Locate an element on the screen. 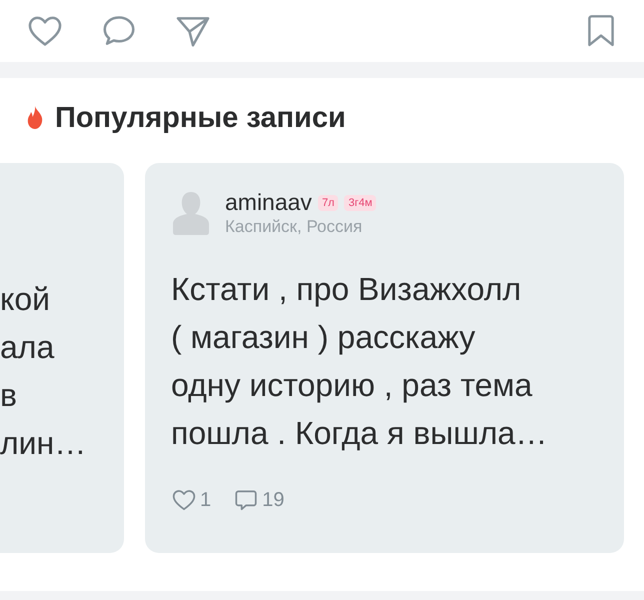 This screenshot has width=644, height=600. comment-count: 19 is located at coordinates (273, 500).